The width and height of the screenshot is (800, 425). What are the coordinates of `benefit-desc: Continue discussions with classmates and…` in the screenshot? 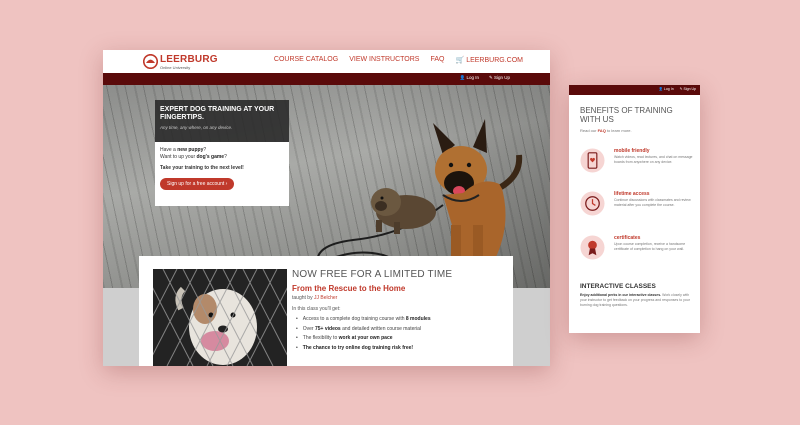 It's located at (652, 202).